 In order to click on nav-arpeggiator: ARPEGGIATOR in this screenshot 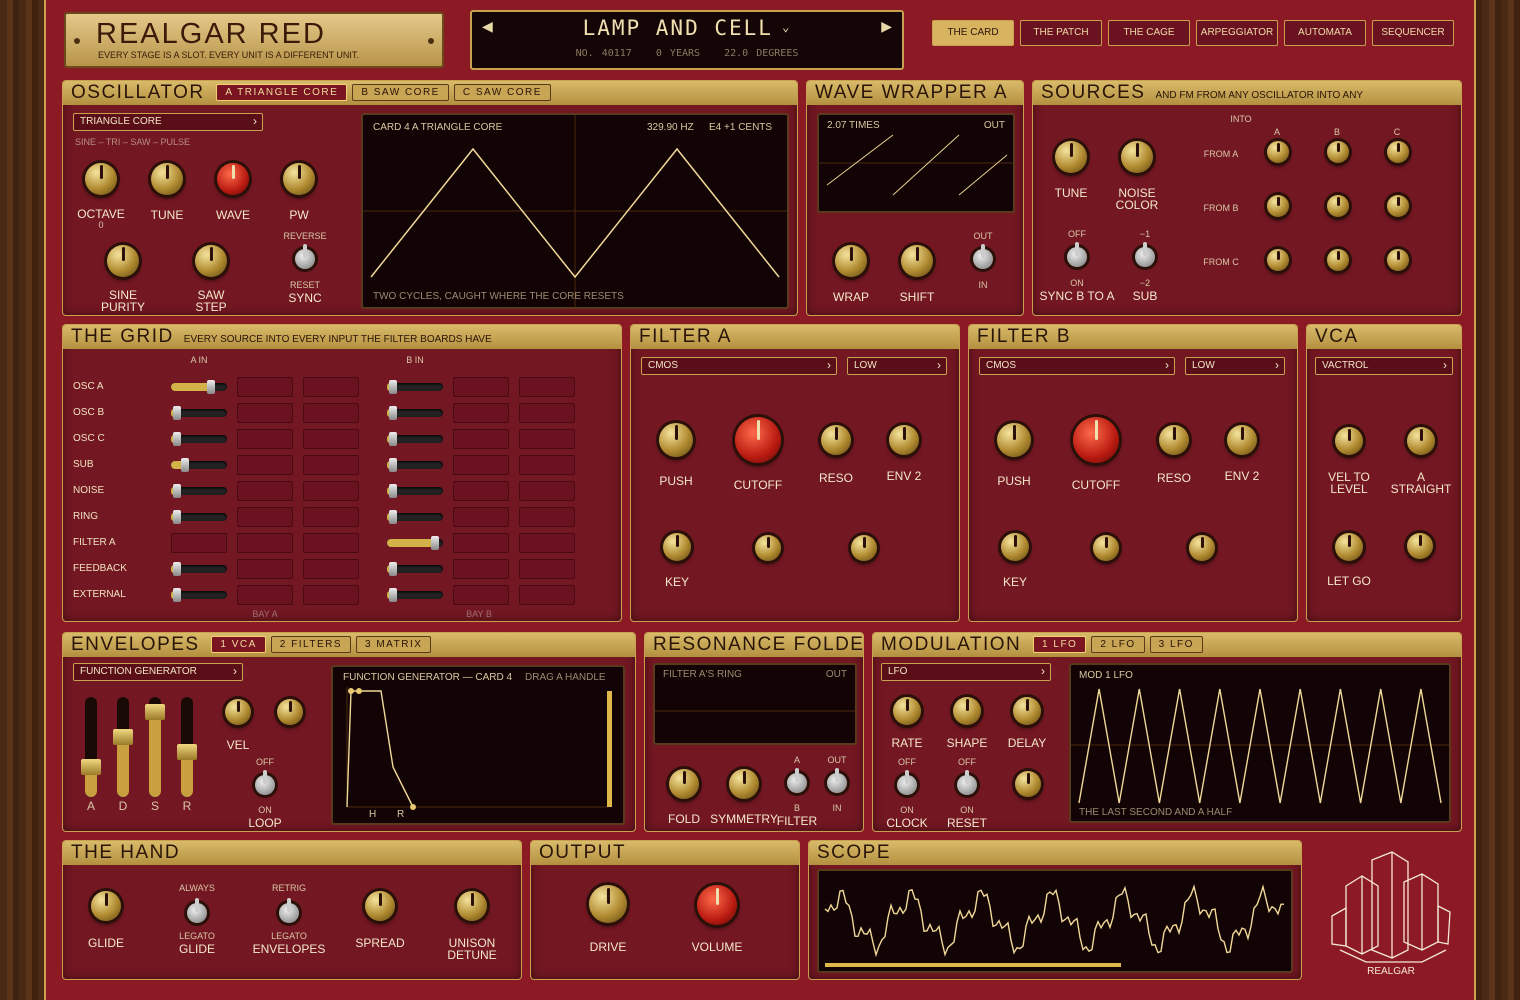, I will do `click(1237, 33)`.